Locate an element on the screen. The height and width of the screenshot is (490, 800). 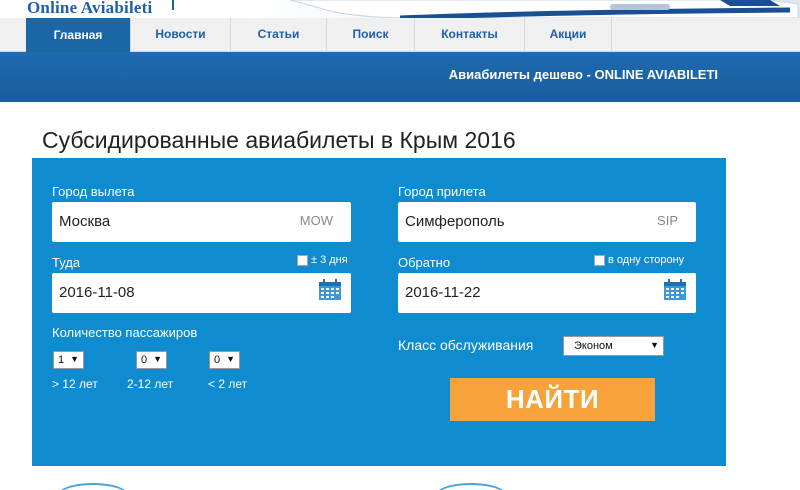
service-class-value: Эконом is located at coordinates (593, 346).